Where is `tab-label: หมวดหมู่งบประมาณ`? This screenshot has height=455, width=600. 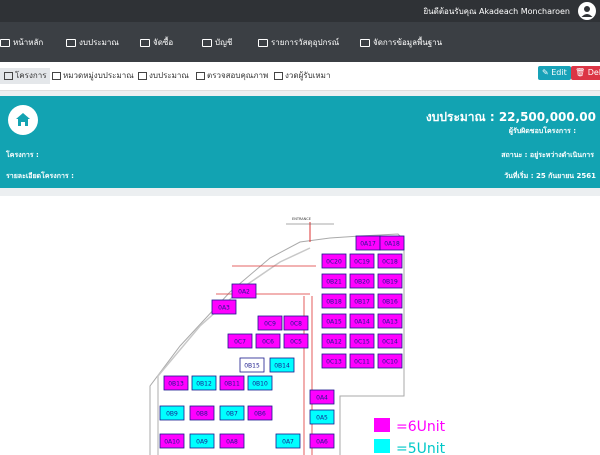 tab-label: หมวดหมู่งบประมาณ is located at coordinates (98, 75).